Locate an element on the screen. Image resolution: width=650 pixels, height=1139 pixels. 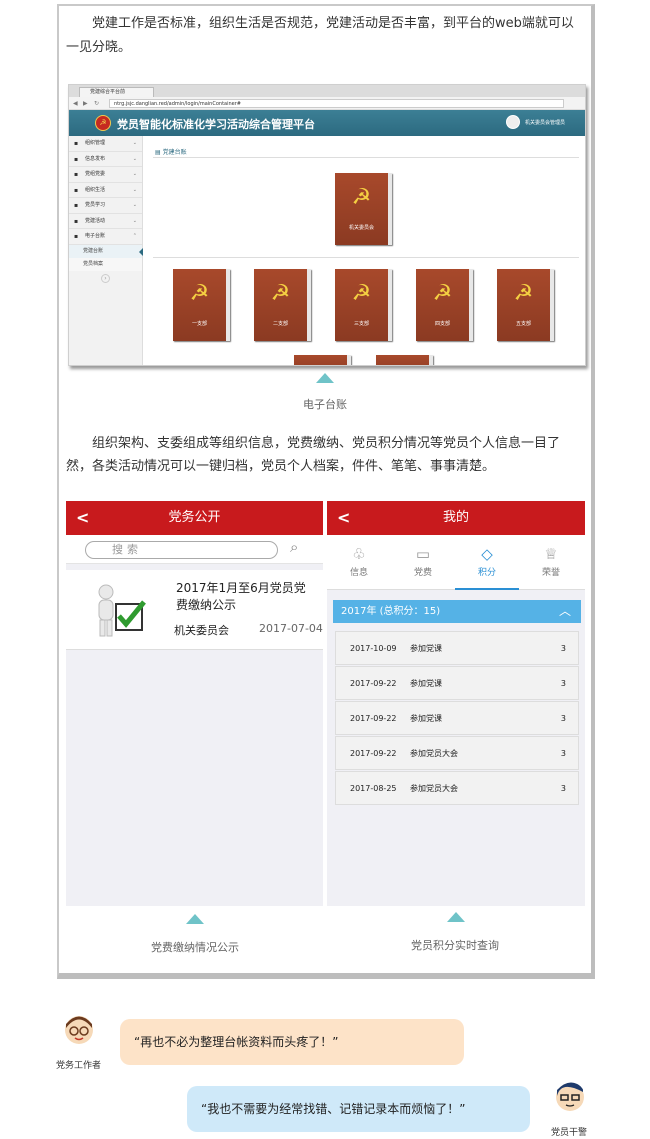
sidebar-item-ledger: ▪ 电子台账 ⌃ is located at coordinates (105, 237).